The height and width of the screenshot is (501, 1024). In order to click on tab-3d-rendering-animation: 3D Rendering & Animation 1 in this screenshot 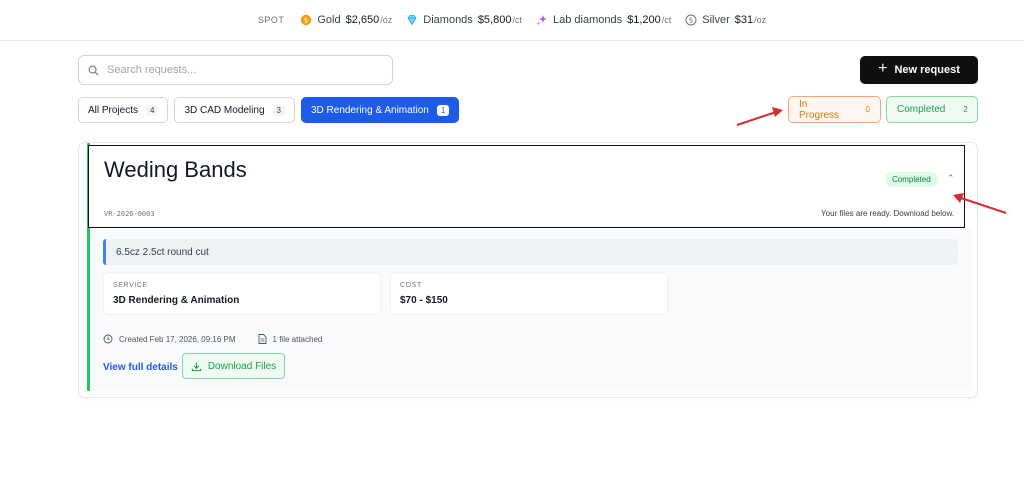, I will do `click(380, 110)`.